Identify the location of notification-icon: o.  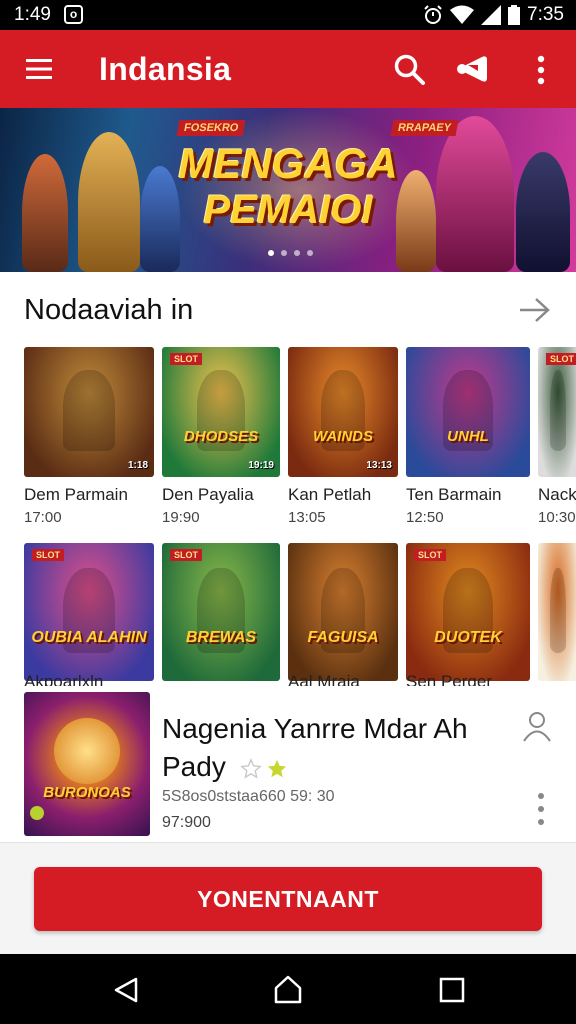
(73, 14).